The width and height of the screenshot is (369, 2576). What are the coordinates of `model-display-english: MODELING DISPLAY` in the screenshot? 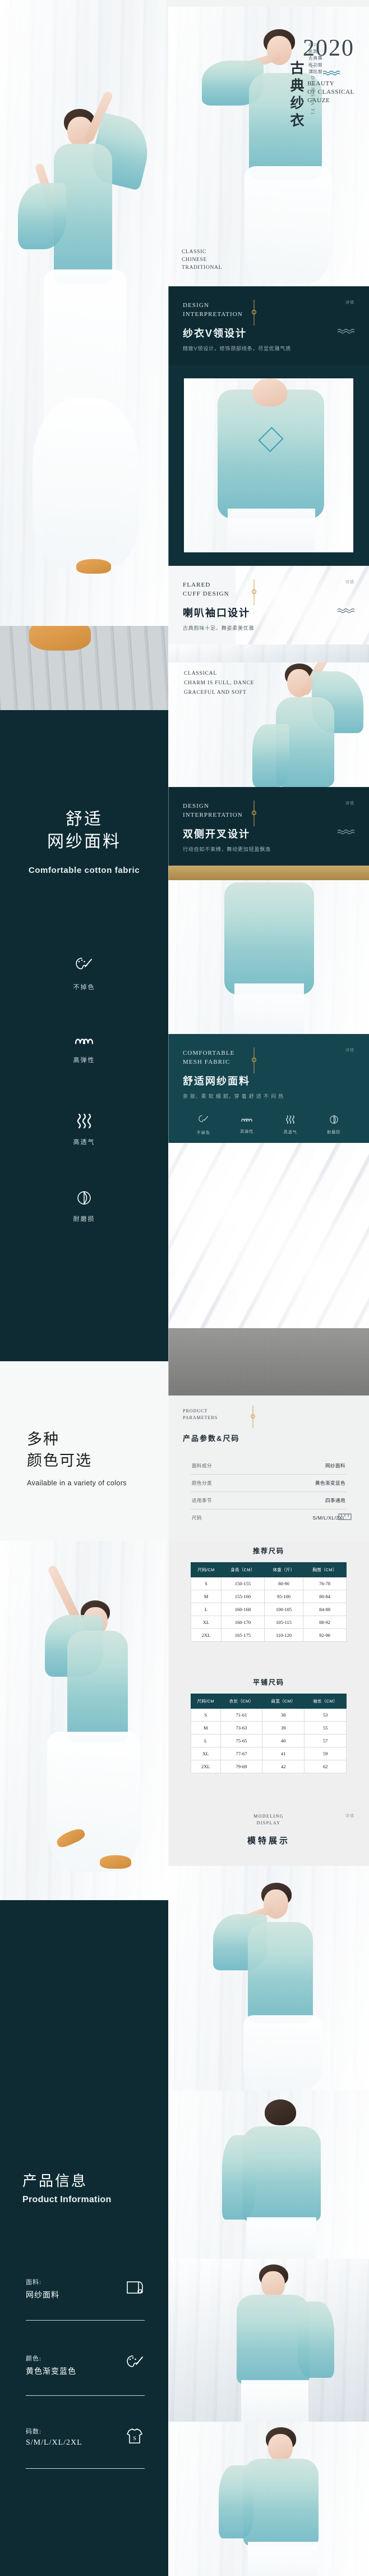 It's located at (268, 1819).